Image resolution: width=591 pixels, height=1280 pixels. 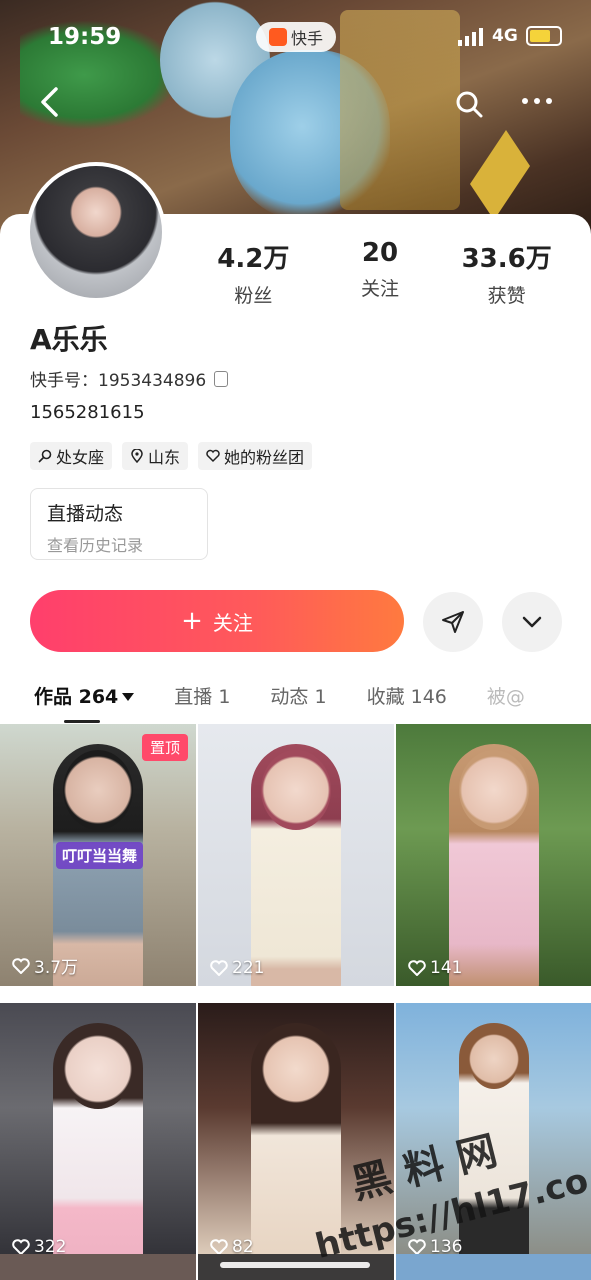 What do you see at coordinates (213, 456) in the screenshot?
I see `heart-icon` at bounding box center [213, 456].